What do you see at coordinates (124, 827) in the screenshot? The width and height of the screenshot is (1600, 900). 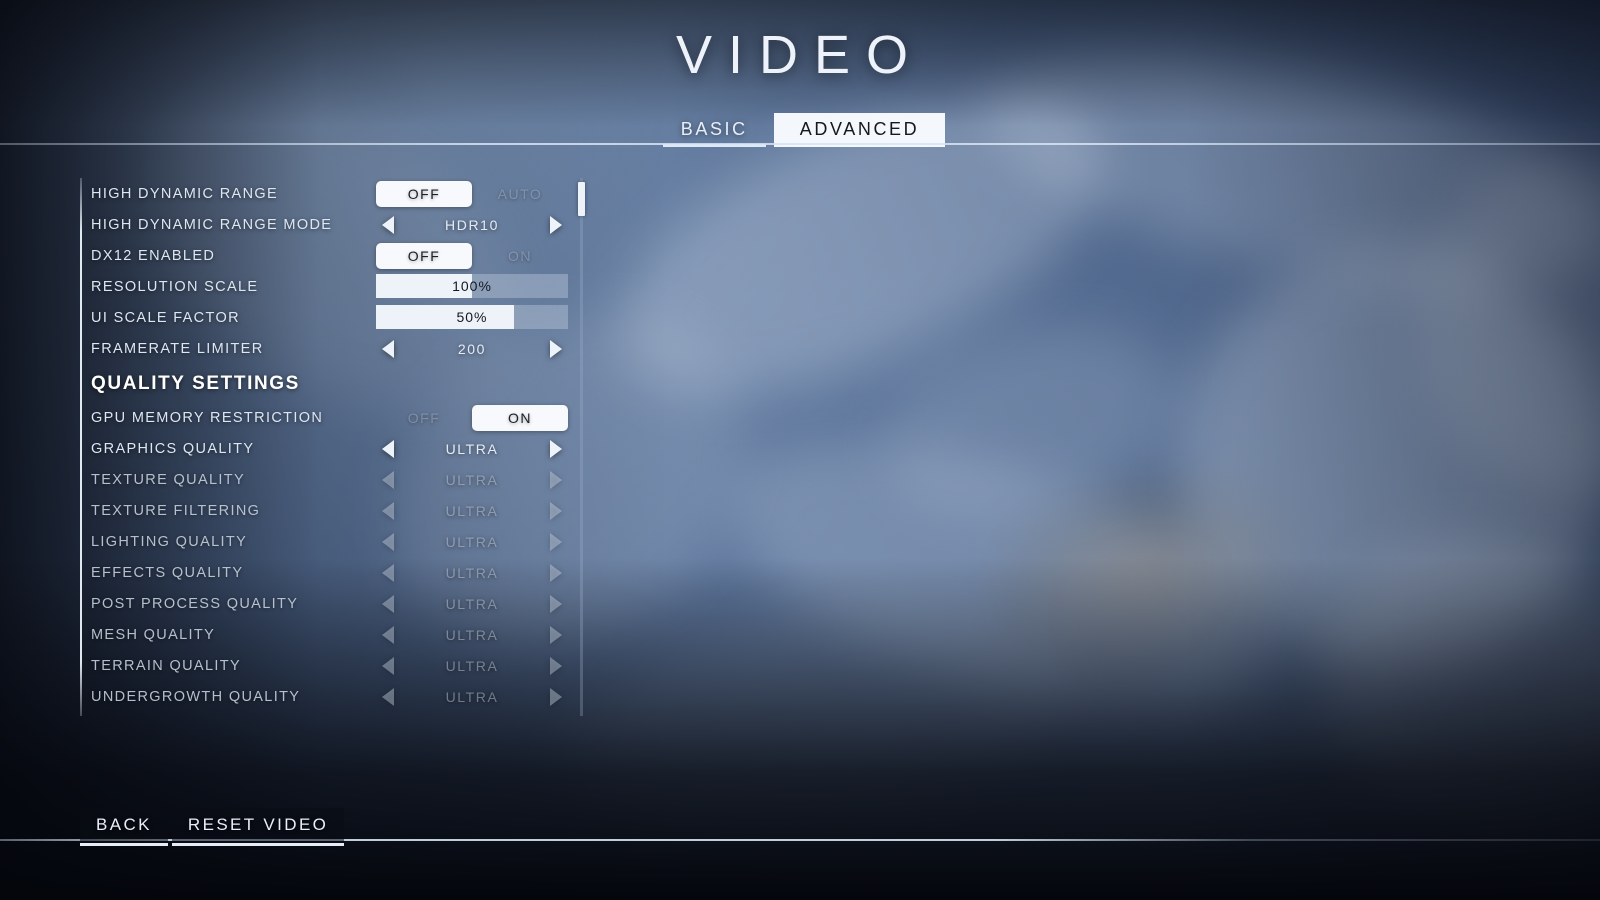 I see `back-button: BACK` at bounding box center [124, 827].